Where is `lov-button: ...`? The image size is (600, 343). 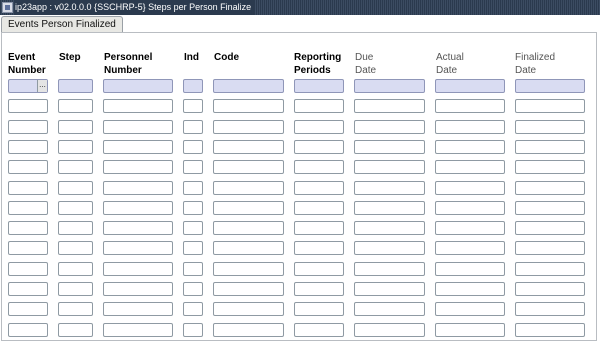 lov-button: ... is located at coordinates (42, 86).